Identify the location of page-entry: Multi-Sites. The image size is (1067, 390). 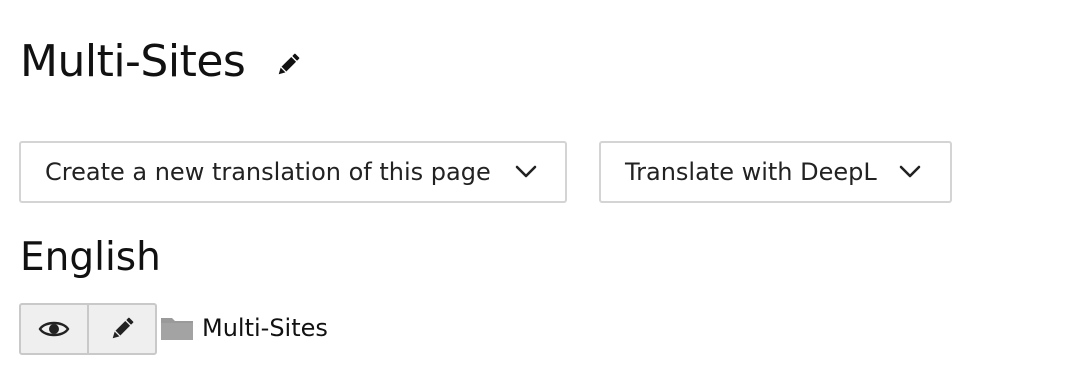
(244, 328).